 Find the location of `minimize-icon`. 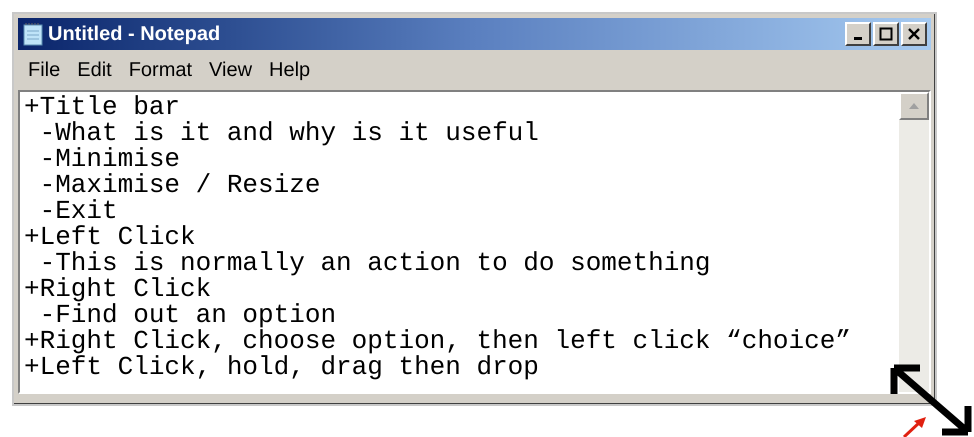

minimize-icon is located at coordinates (858, 38).